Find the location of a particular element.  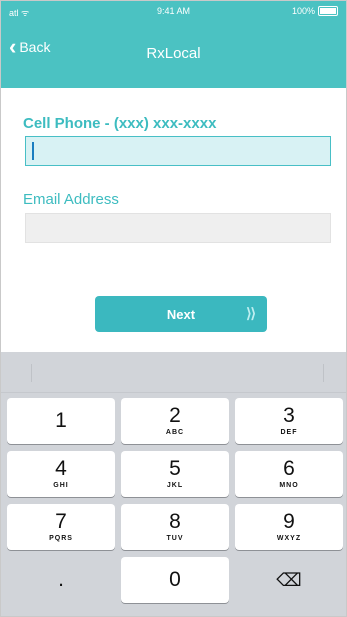

nav-header: atl ᯤ 9:41 AM 100% ‹ Back RxLocal is located at coordinates (173, 44).